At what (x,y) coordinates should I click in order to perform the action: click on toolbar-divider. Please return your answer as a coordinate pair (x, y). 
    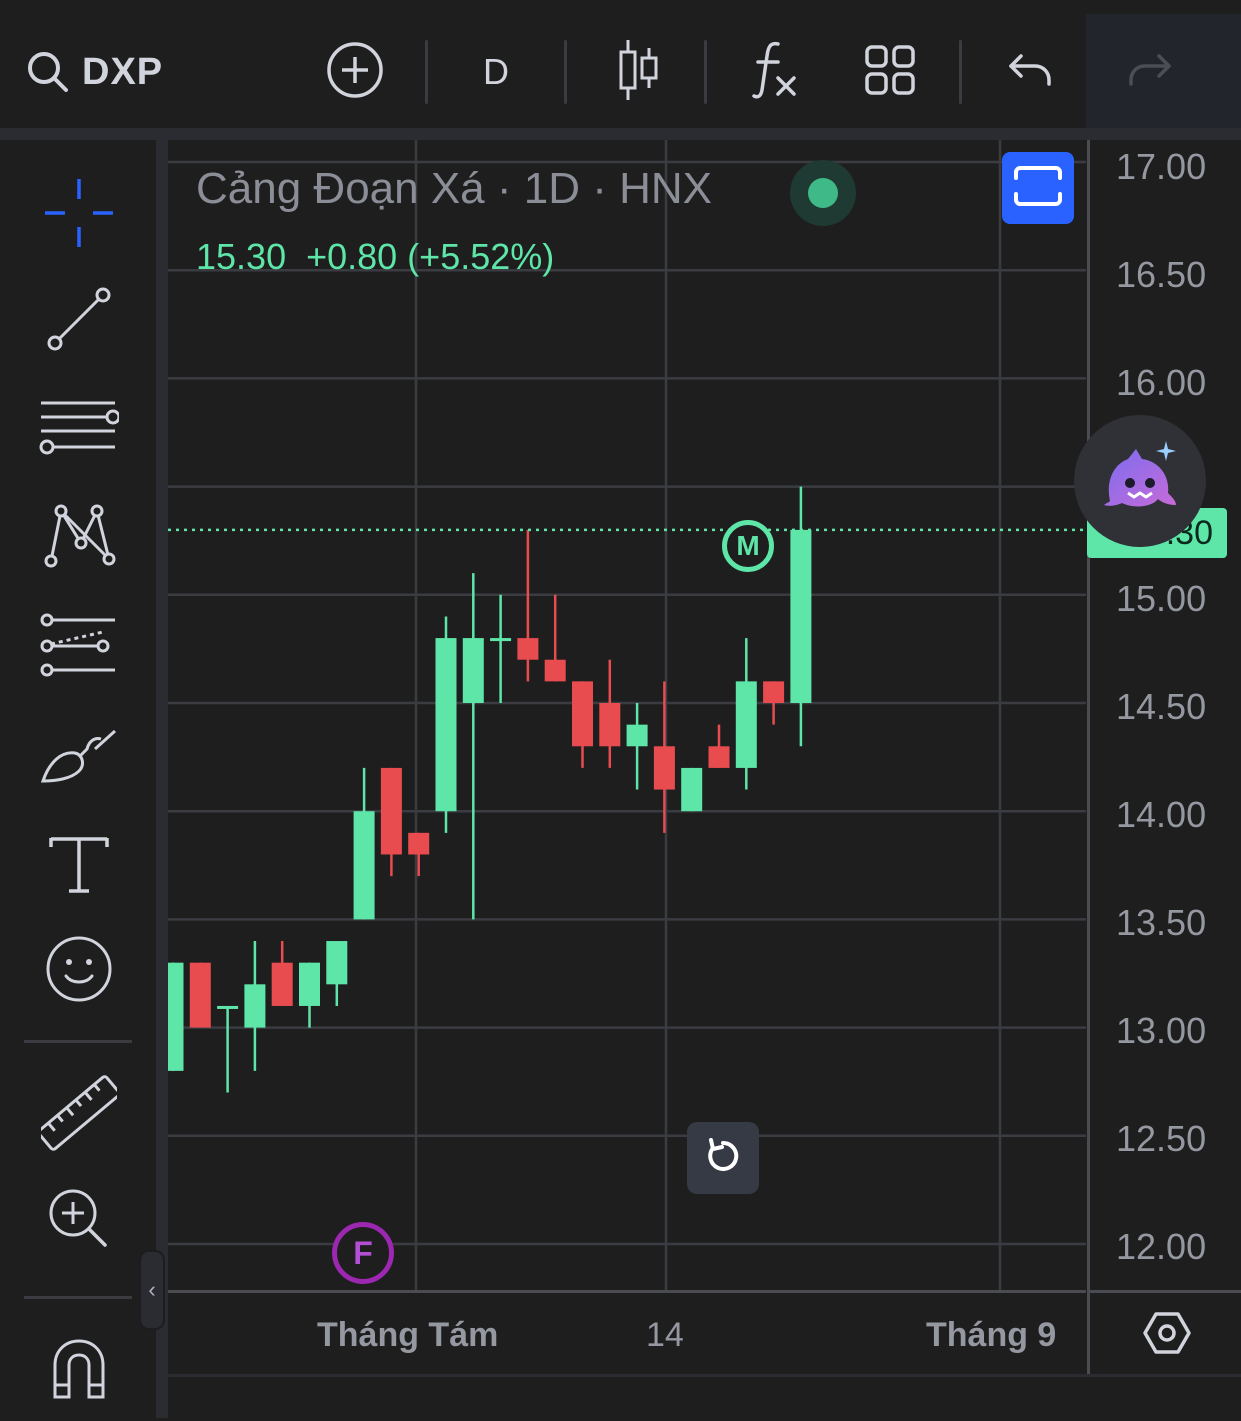
    Looking at the image, I should click on (162, 779).